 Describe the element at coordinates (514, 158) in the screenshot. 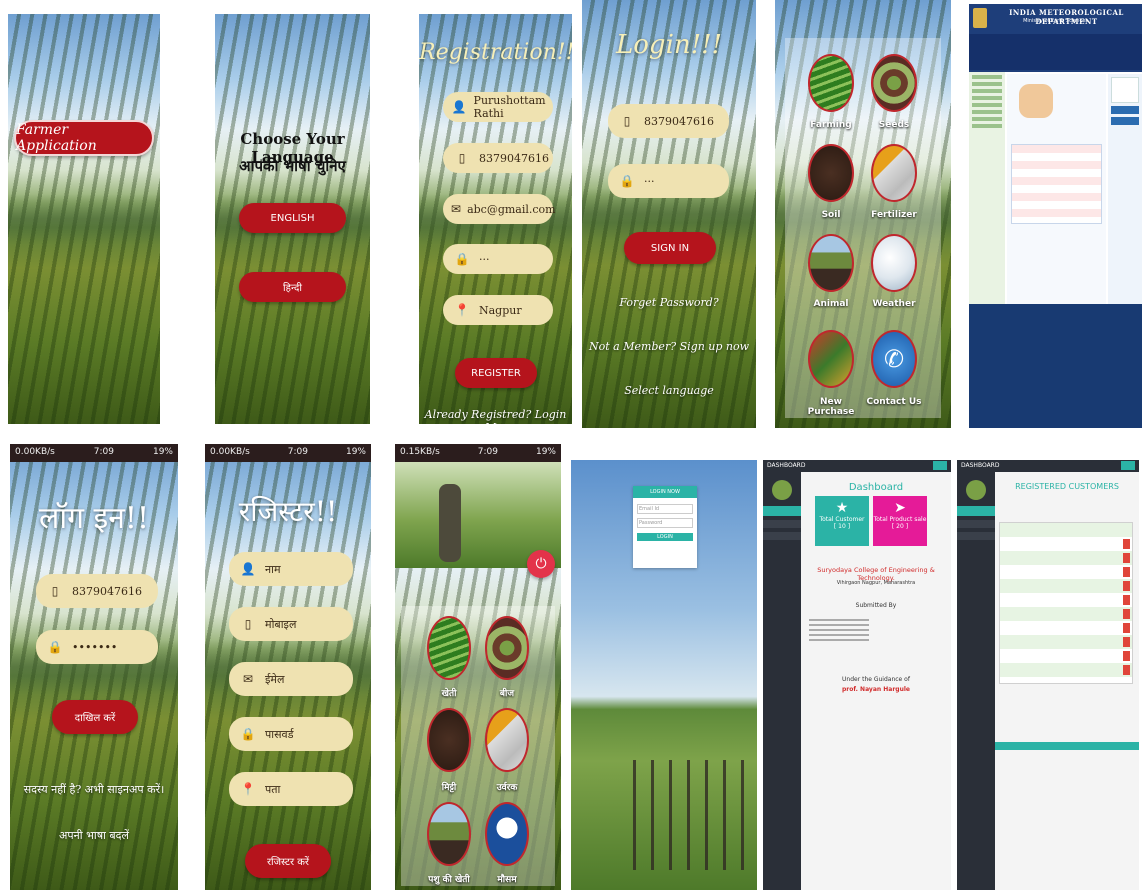

I see `mobile-field-value: 8379047616` at that location.